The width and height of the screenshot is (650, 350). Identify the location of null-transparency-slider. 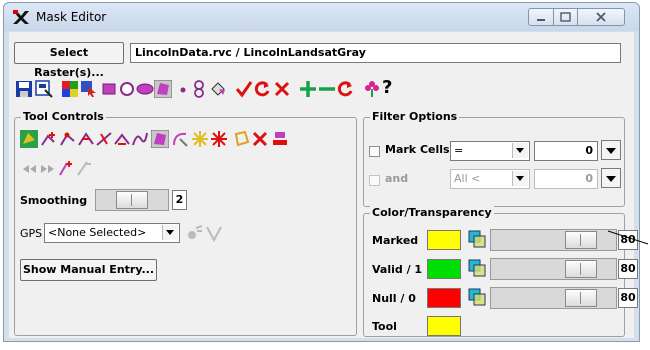
(553, 298).